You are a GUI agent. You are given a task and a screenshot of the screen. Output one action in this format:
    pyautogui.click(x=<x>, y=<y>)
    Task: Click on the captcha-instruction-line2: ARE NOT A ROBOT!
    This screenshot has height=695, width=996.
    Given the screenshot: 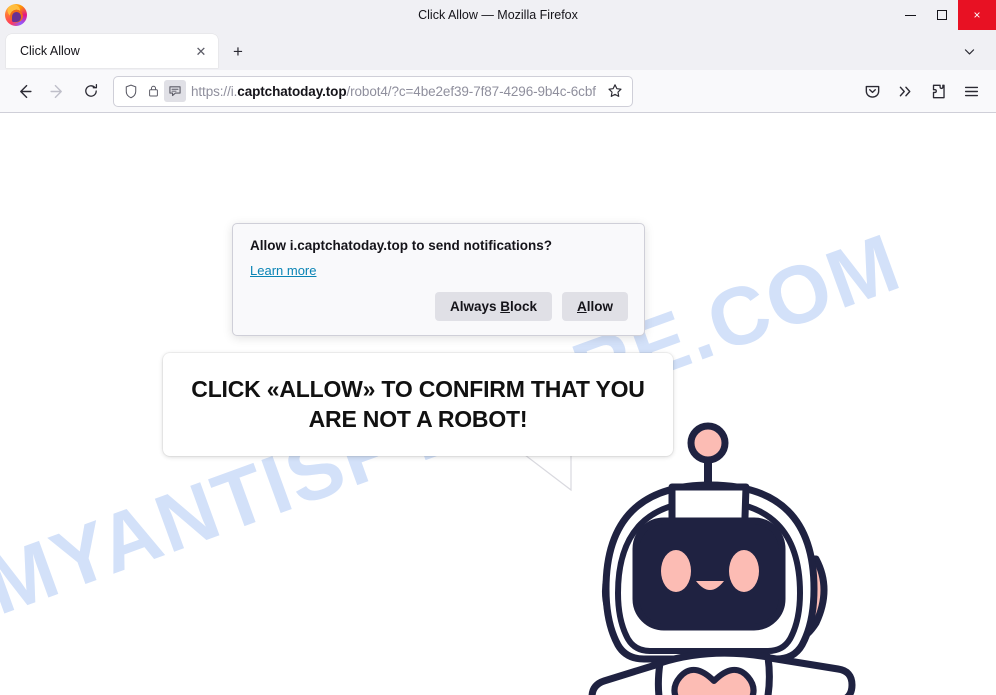 What is the action you would take?
    pyautogui.click(x=418, y=418)
    